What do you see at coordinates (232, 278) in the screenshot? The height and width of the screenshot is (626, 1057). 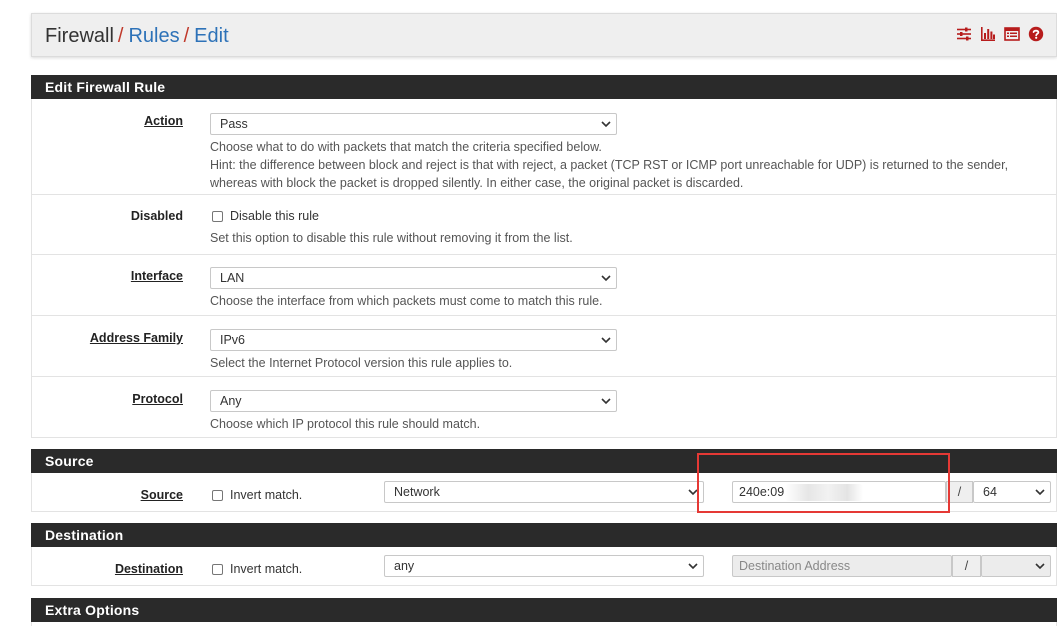 I see `interface-select-value: LAN` at bounding box center [232, 278].